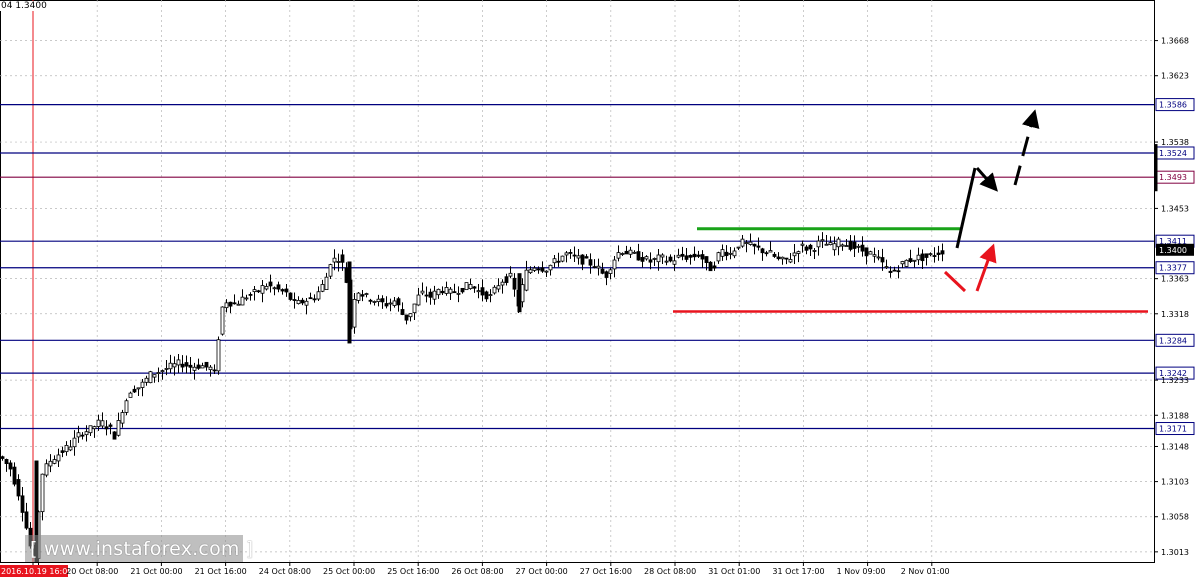 Image resolution: width=1197 pixels, height=586 pixels. I want to click on y-tick-label: 1.3148, so click(1175, 446).